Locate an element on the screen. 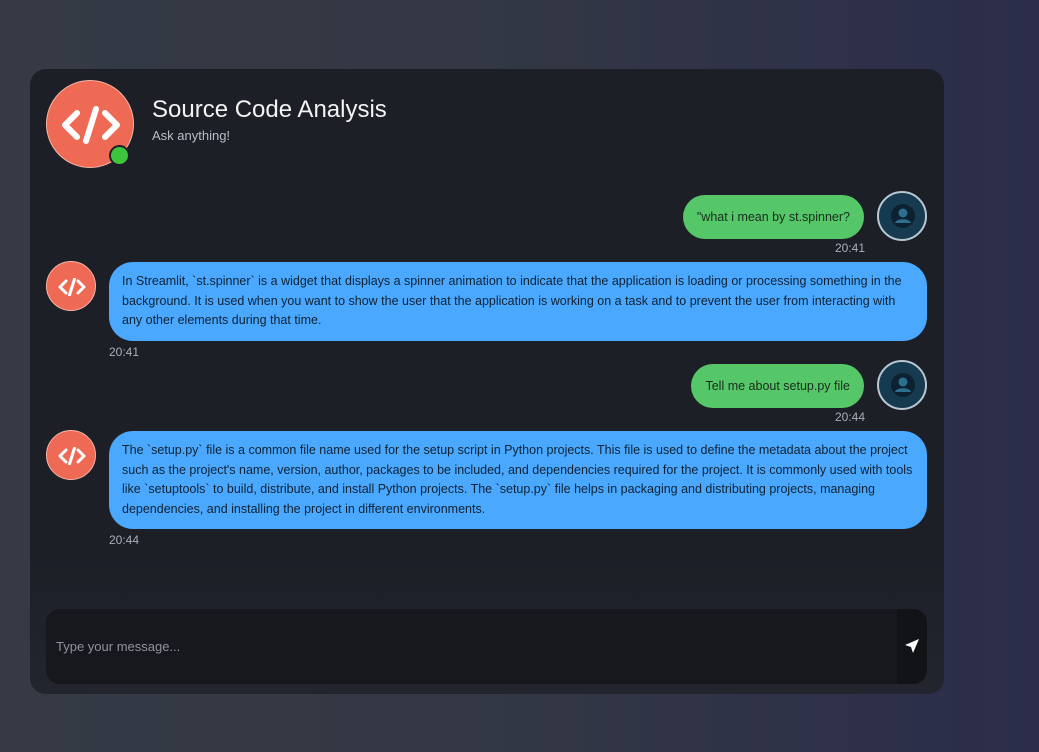 The image size is (1039, 752). user-message: Tell me about setup.py file is located at coordinates (777, 386).